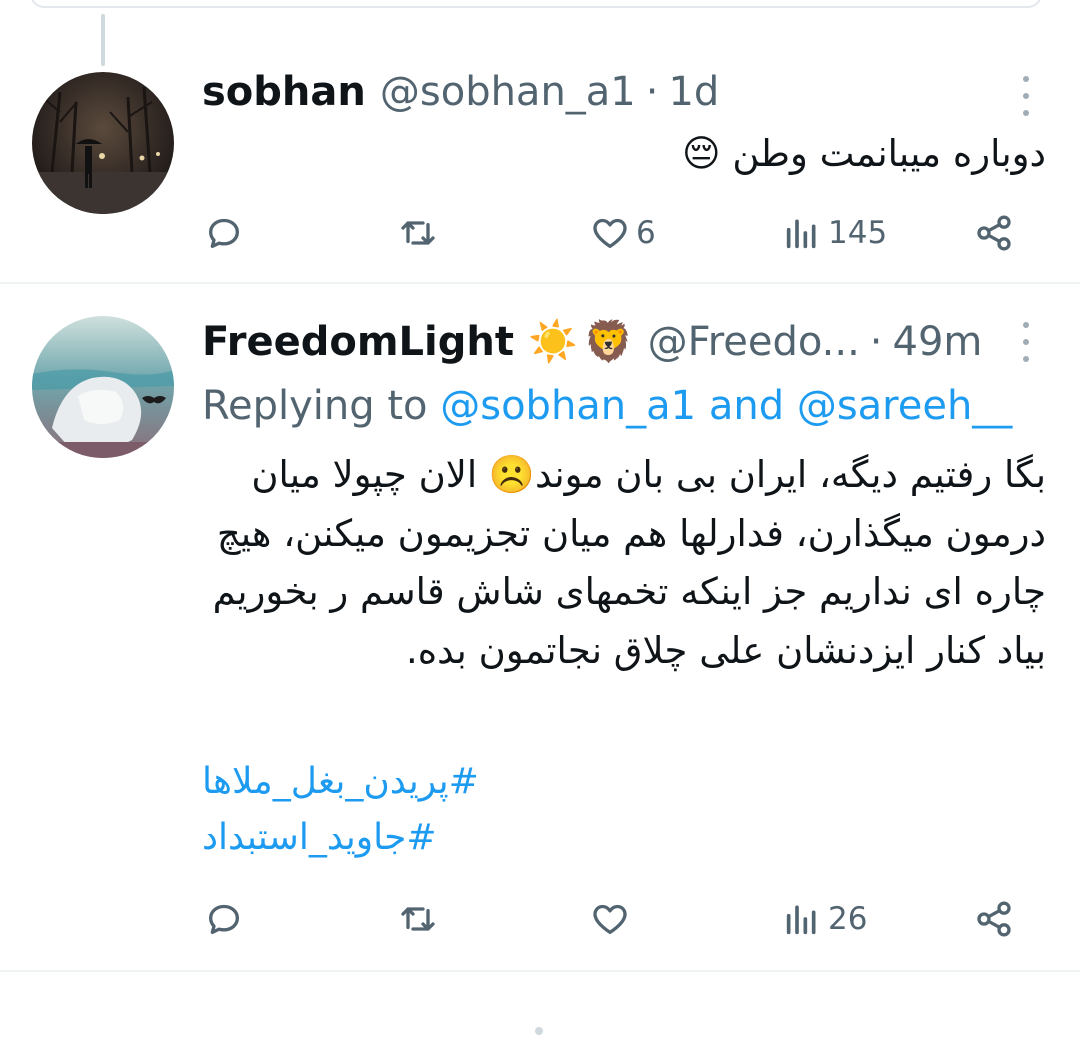 The image size is (1080, 1037). I want to click on timestamp: 49m, so click(938, 342).